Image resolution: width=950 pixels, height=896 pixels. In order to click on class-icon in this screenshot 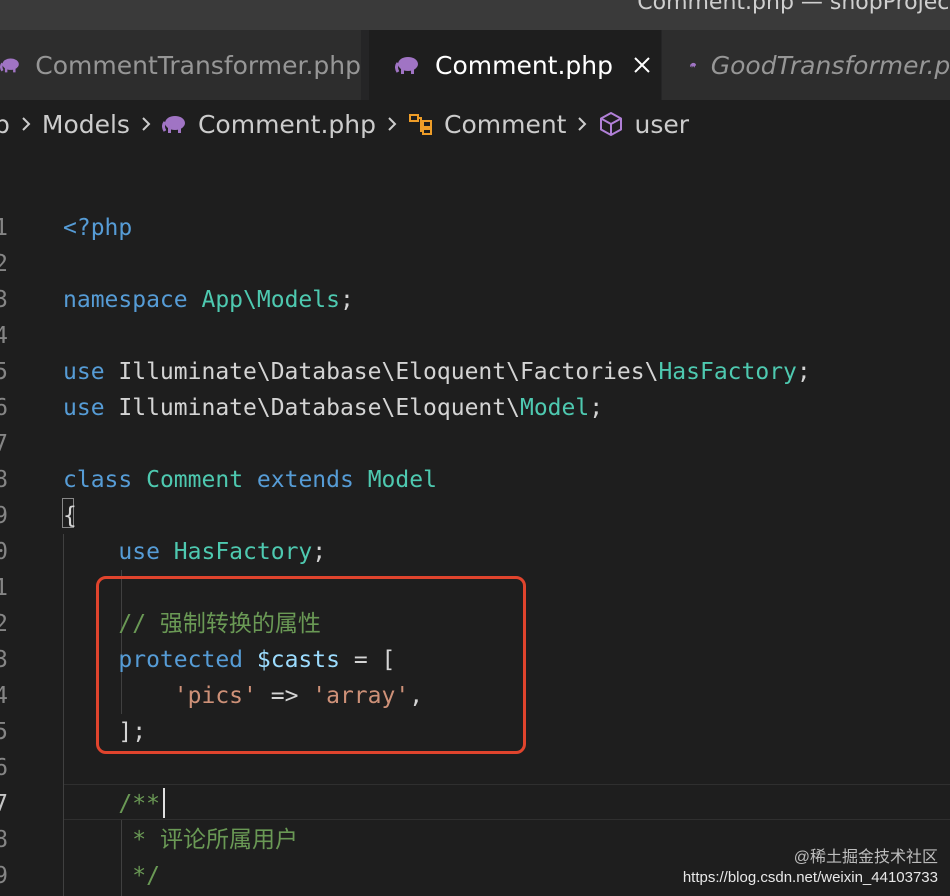, I will do `click(420, 124)`.